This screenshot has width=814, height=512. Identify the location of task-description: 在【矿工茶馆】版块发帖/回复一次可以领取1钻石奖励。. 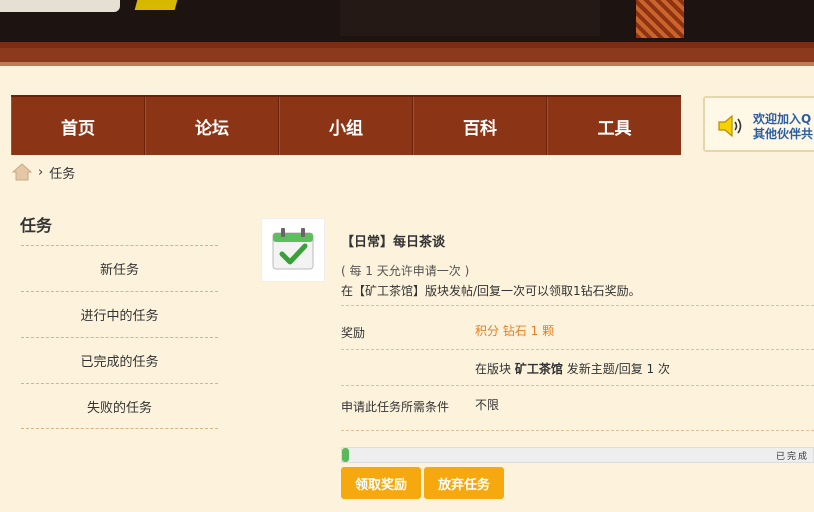
(491, 291).